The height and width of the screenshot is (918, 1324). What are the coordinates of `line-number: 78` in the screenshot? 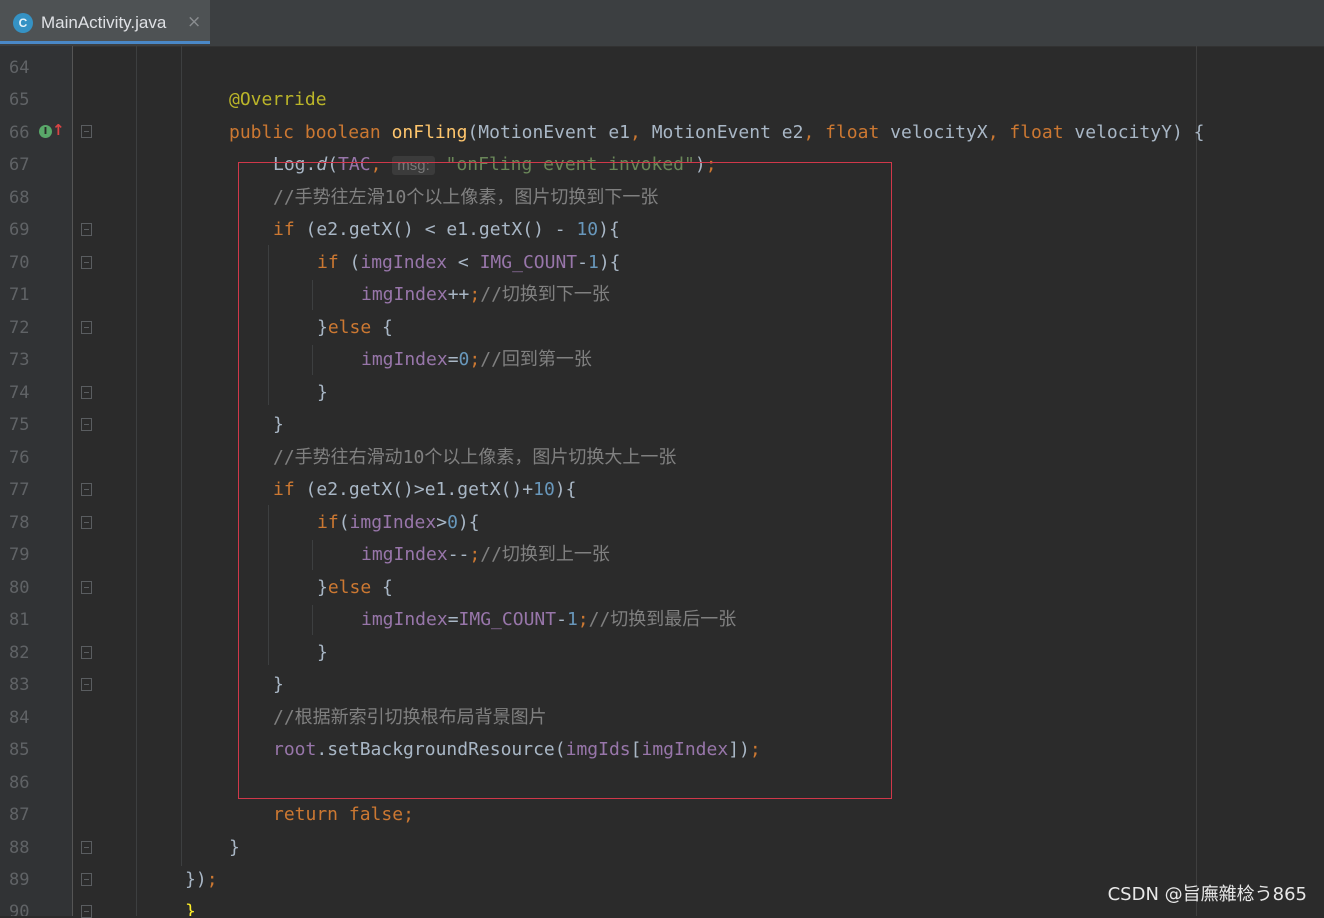 It's located at (19, 523).